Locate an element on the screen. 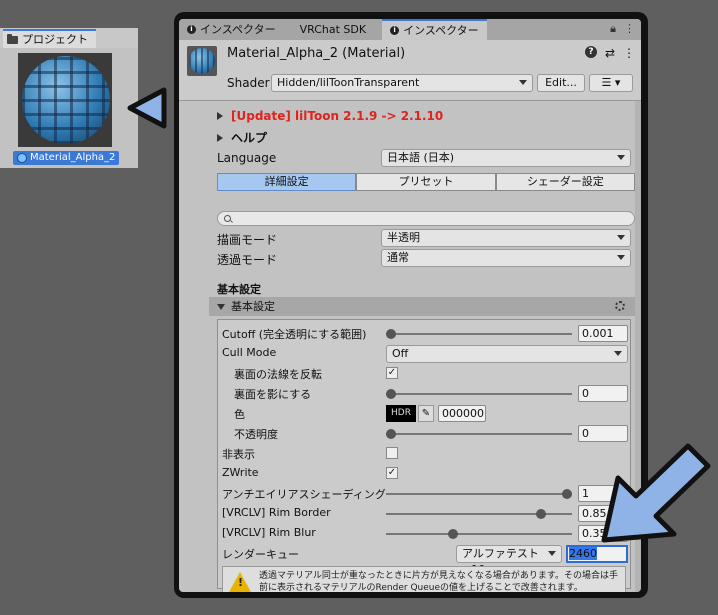 The height and width of the screenshot is (615, 718). mode-tabs: 詳細設定 プリセット シェーダー設定 is located at coordinates (426, 182).